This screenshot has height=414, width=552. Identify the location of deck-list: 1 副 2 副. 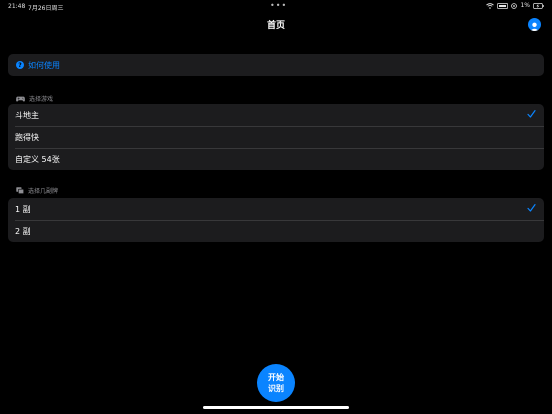
(276, 220).